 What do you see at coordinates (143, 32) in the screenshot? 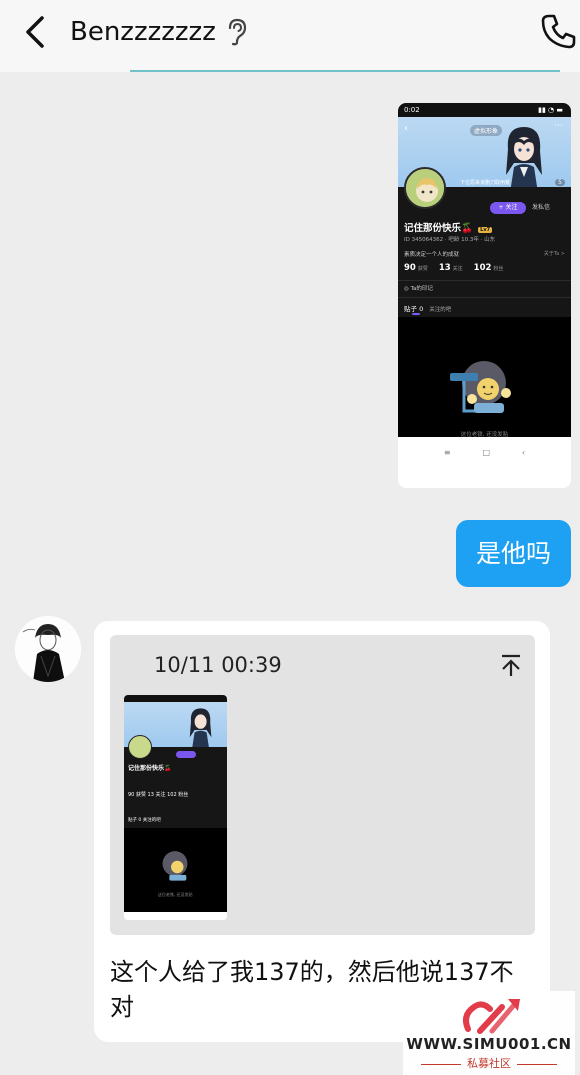
I see `contact-name: Benzzzzzzz` at bounding box center [143, 32].